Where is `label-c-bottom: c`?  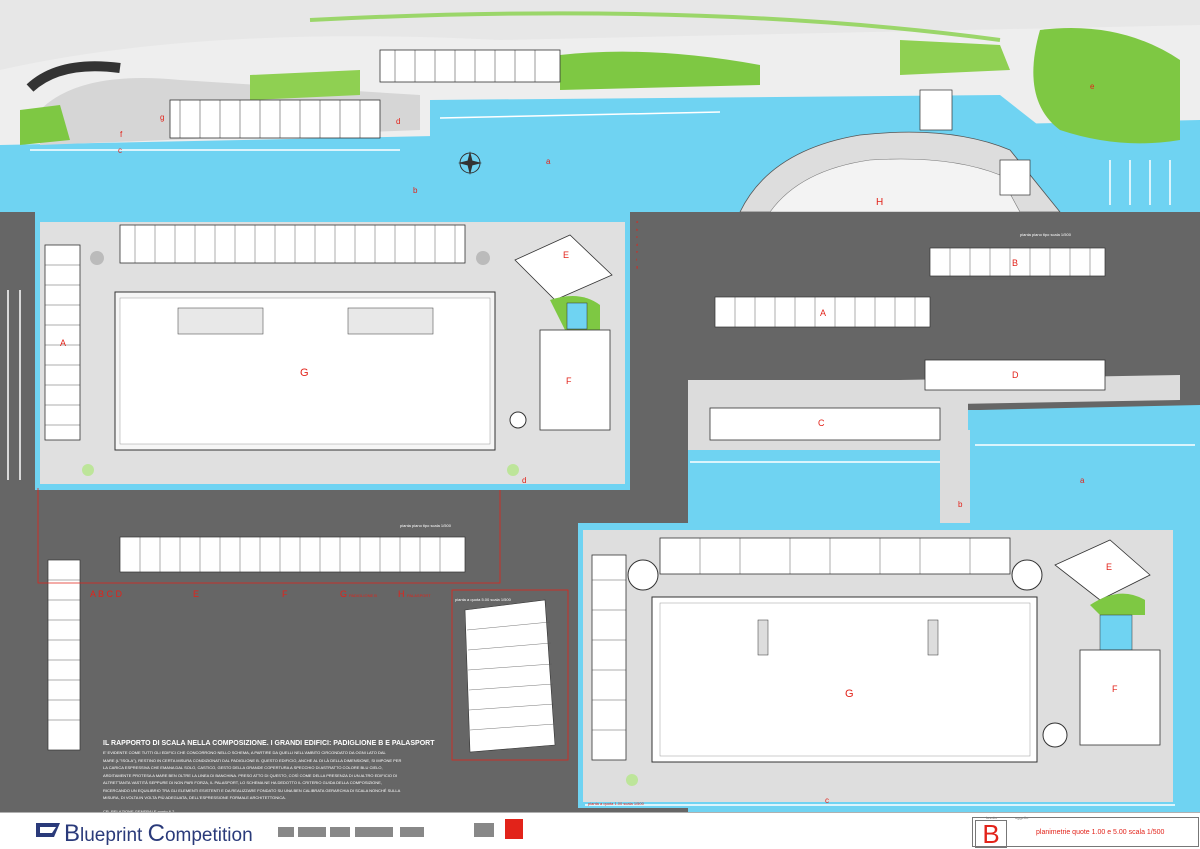 label-c-bottom: c is located at coordinates (827, 800).